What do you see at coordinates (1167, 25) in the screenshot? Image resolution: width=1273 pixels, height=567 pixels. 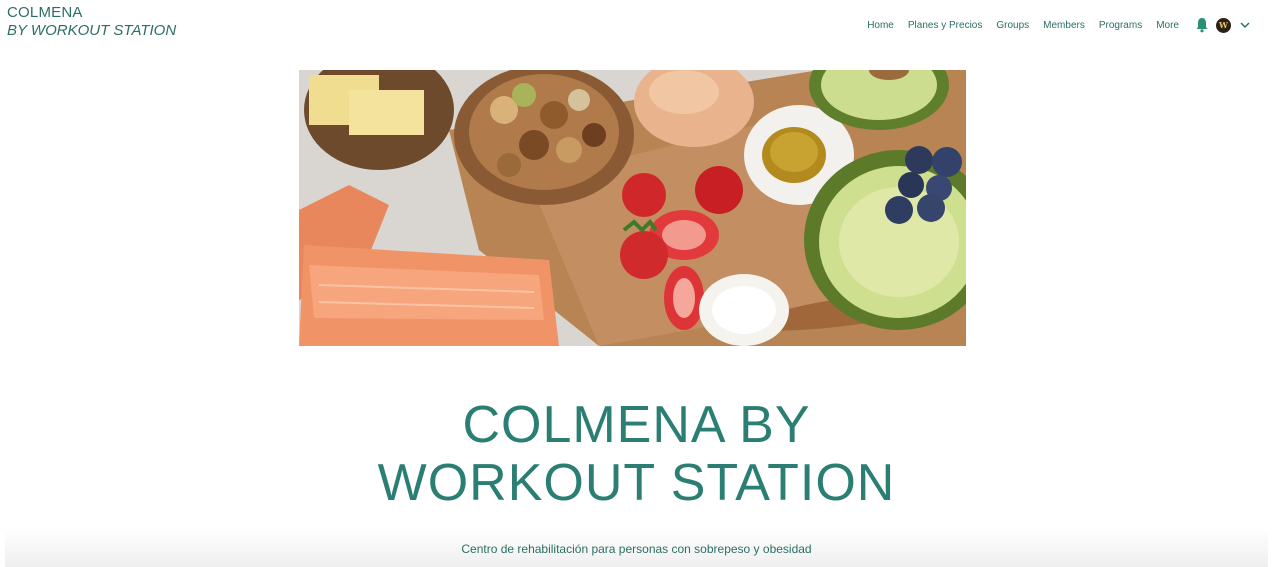 I see `nav-item-more: More` at bounding box center [1167, 25].